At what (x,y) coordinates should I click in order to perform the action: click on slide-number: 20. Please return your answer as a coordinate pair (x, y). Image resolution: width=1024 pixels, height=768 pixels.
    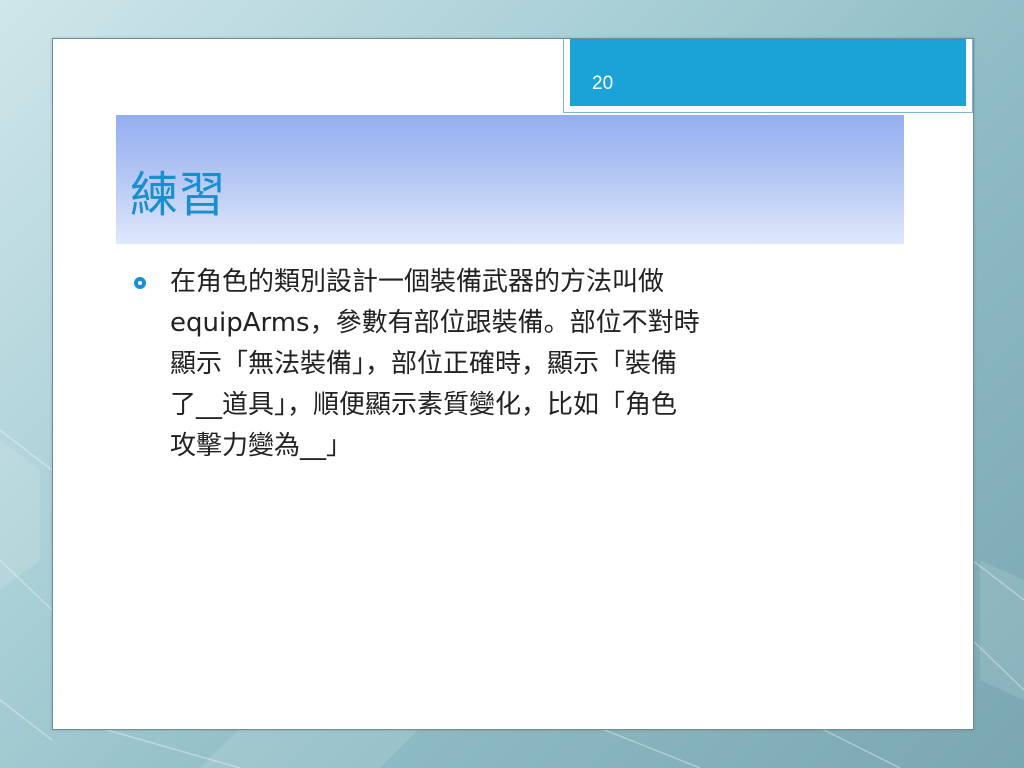
    Looking at the image, I should click on (603, 83).